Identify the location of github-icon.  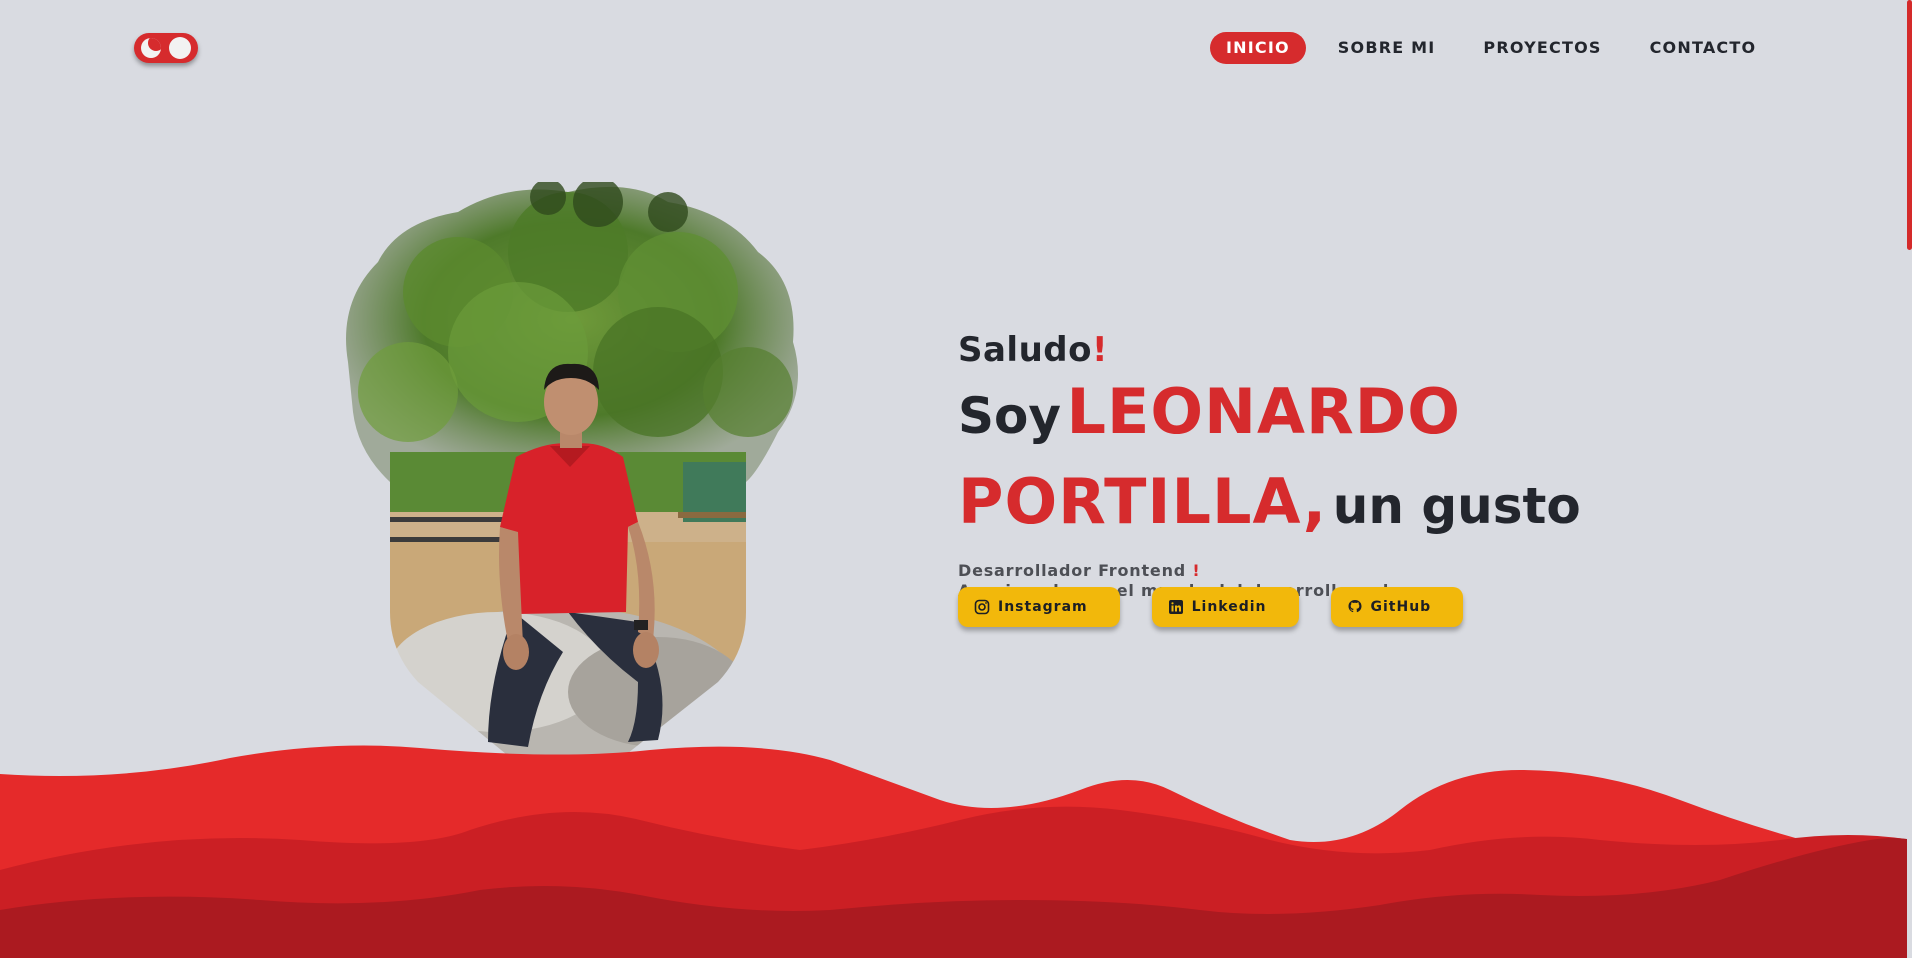
(1355, 606).